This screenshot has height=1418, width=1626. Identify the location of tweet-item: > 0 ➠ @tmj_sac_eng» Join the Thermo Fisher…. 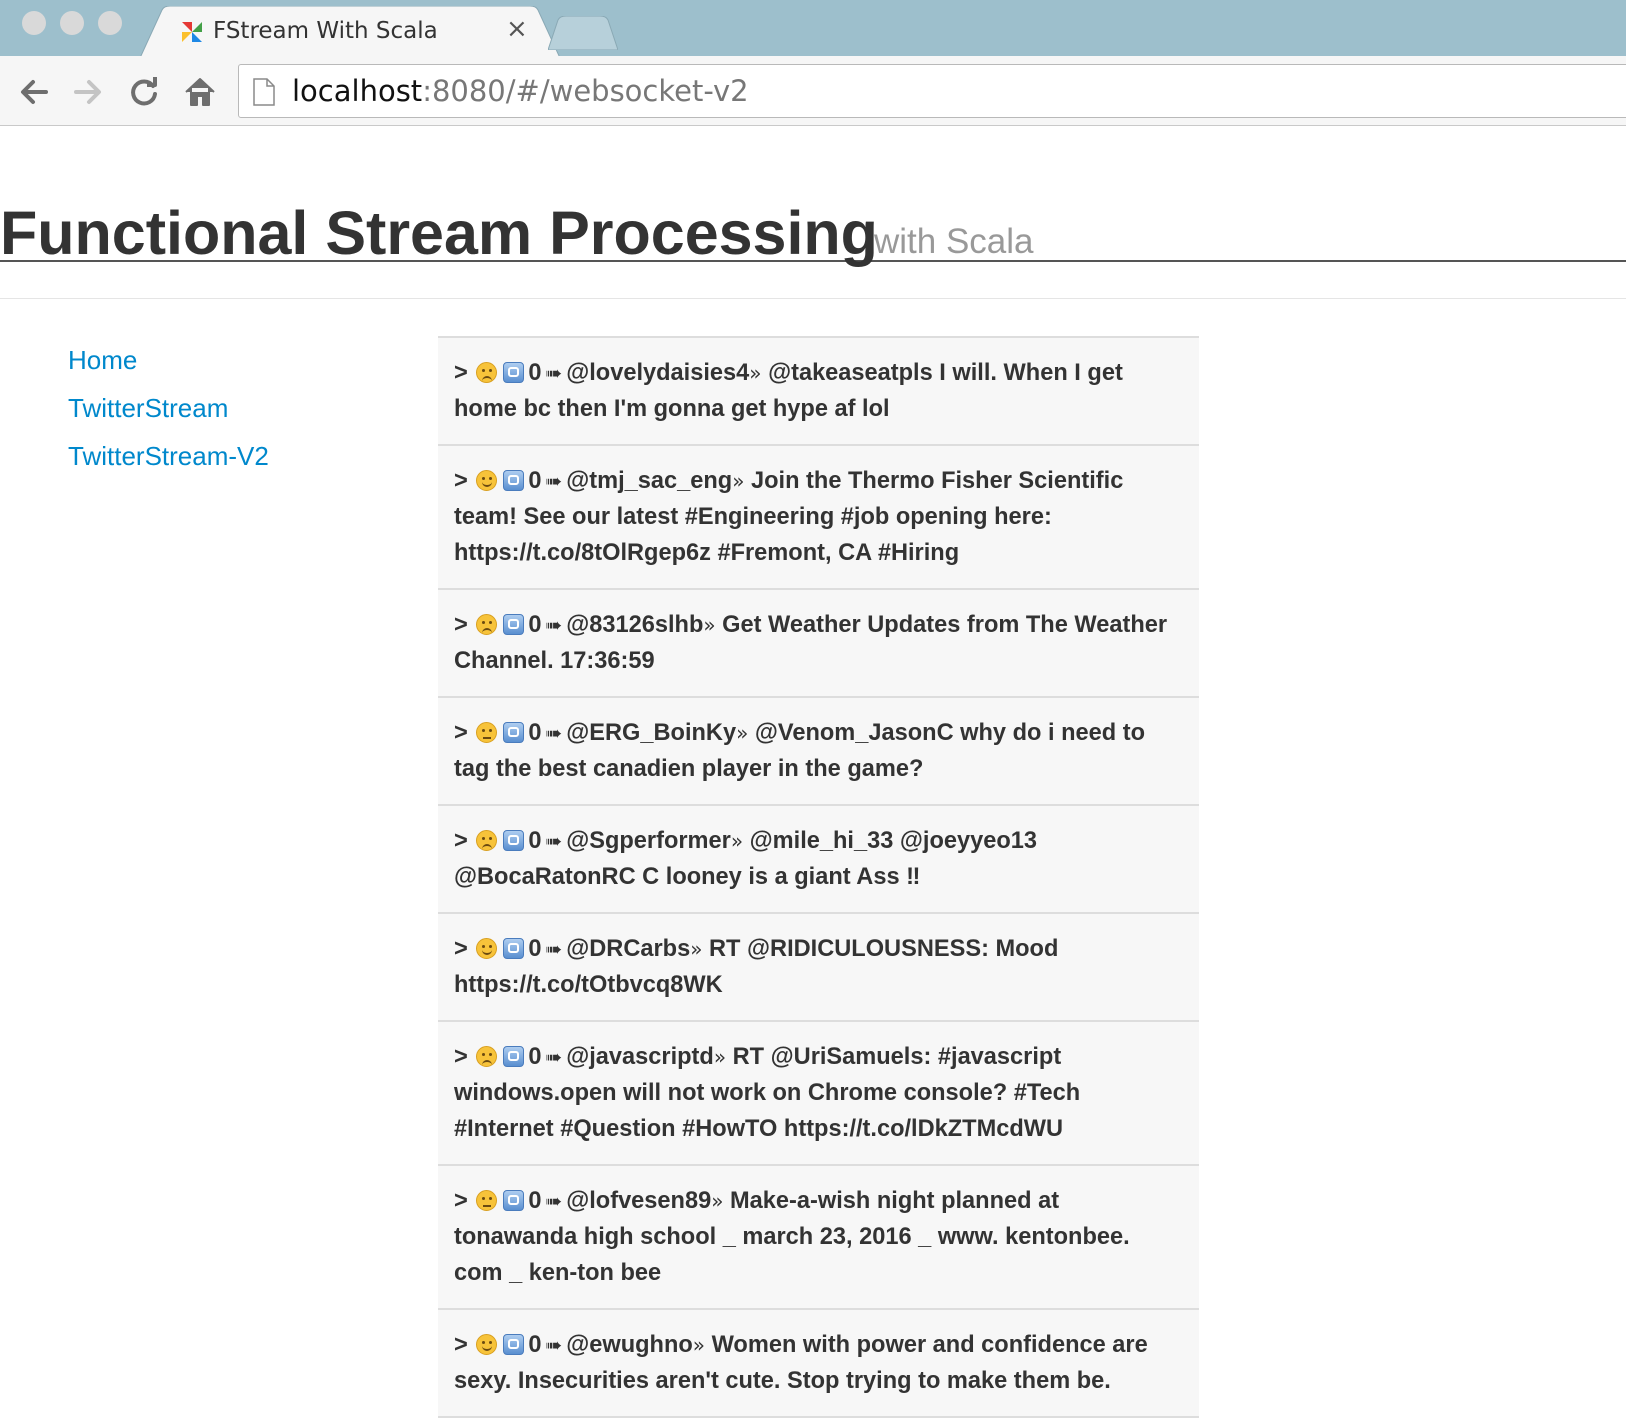
(818, 518).